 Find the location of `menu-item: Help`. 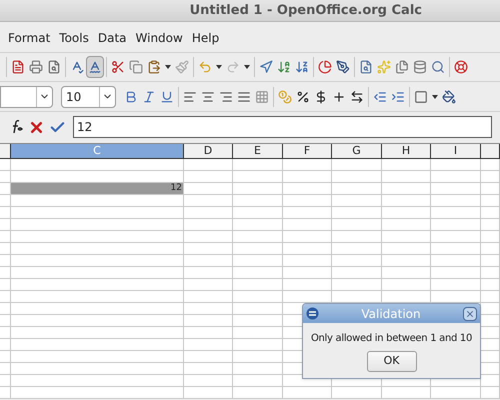

menu-item: Help is located at coordinates (206, 38).